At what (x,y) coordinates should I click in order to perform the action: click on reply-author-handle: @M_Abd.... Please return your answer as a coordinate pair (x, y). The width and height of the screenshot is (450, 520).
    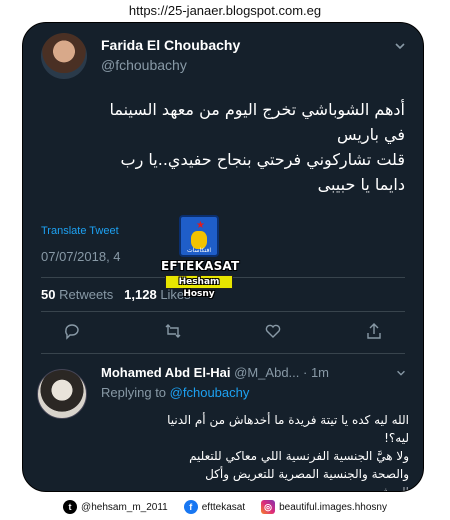
    Looking at the image, I should click on (266, 372).